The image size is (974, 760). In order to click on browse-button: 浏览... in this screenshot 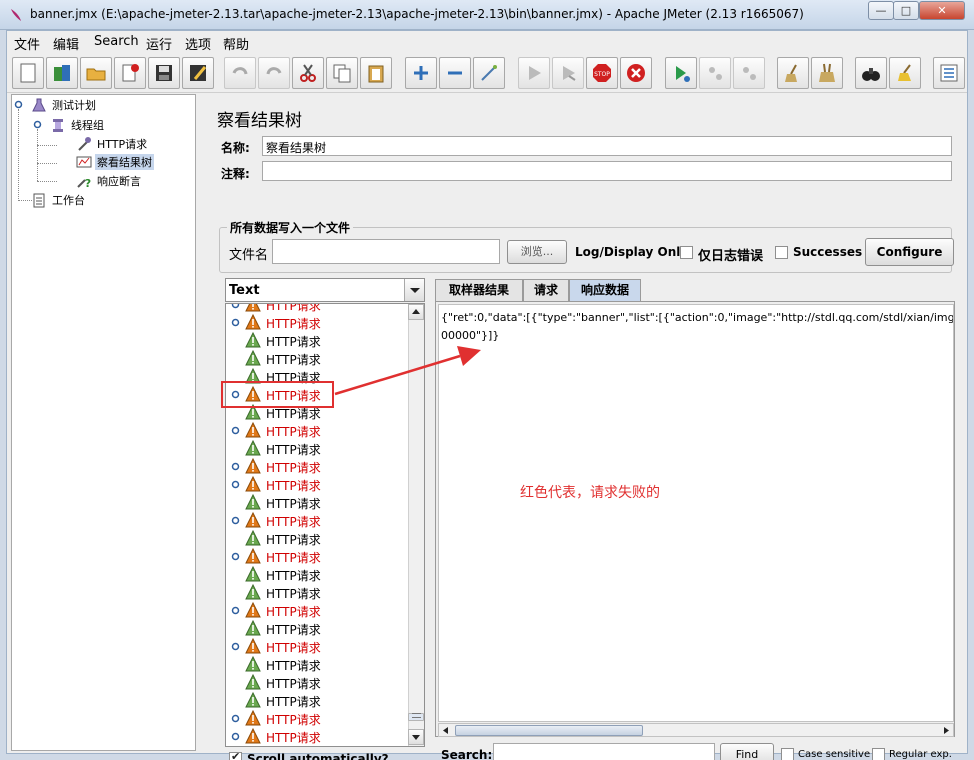, I will do `click(537, 252)`.